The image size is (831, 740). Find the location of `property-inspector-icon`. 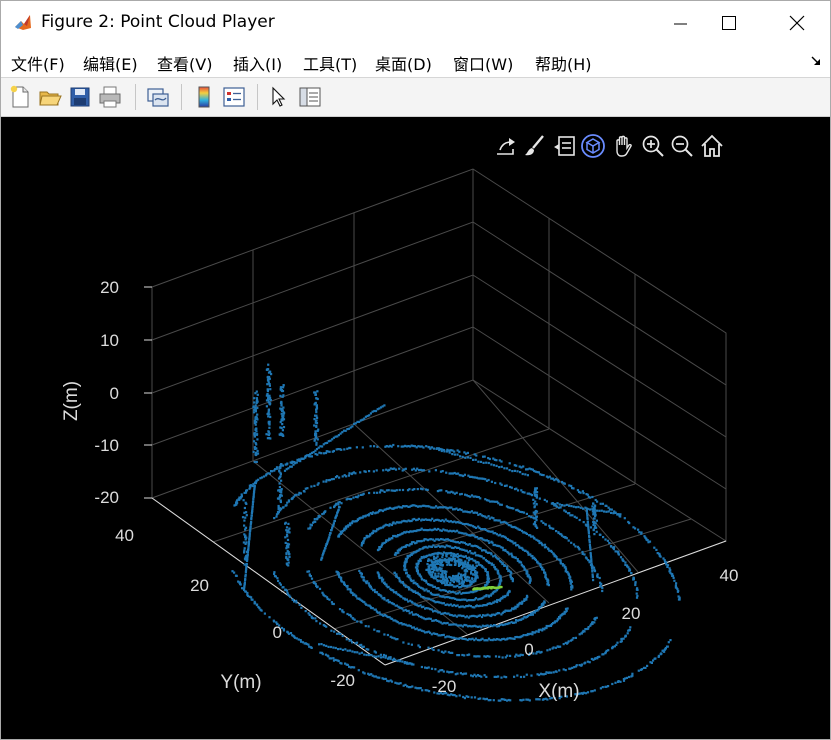

property-inspector-icon is located at coordinates (310, 97).